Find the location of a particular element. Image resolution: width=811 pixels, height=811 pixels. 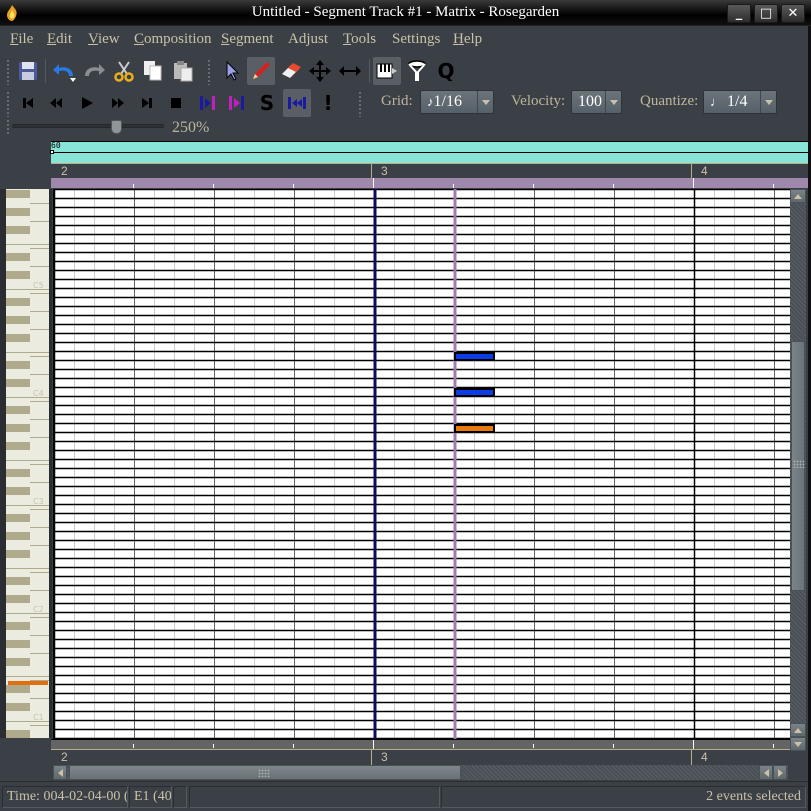

save-button is located at coordinates (28, 71).